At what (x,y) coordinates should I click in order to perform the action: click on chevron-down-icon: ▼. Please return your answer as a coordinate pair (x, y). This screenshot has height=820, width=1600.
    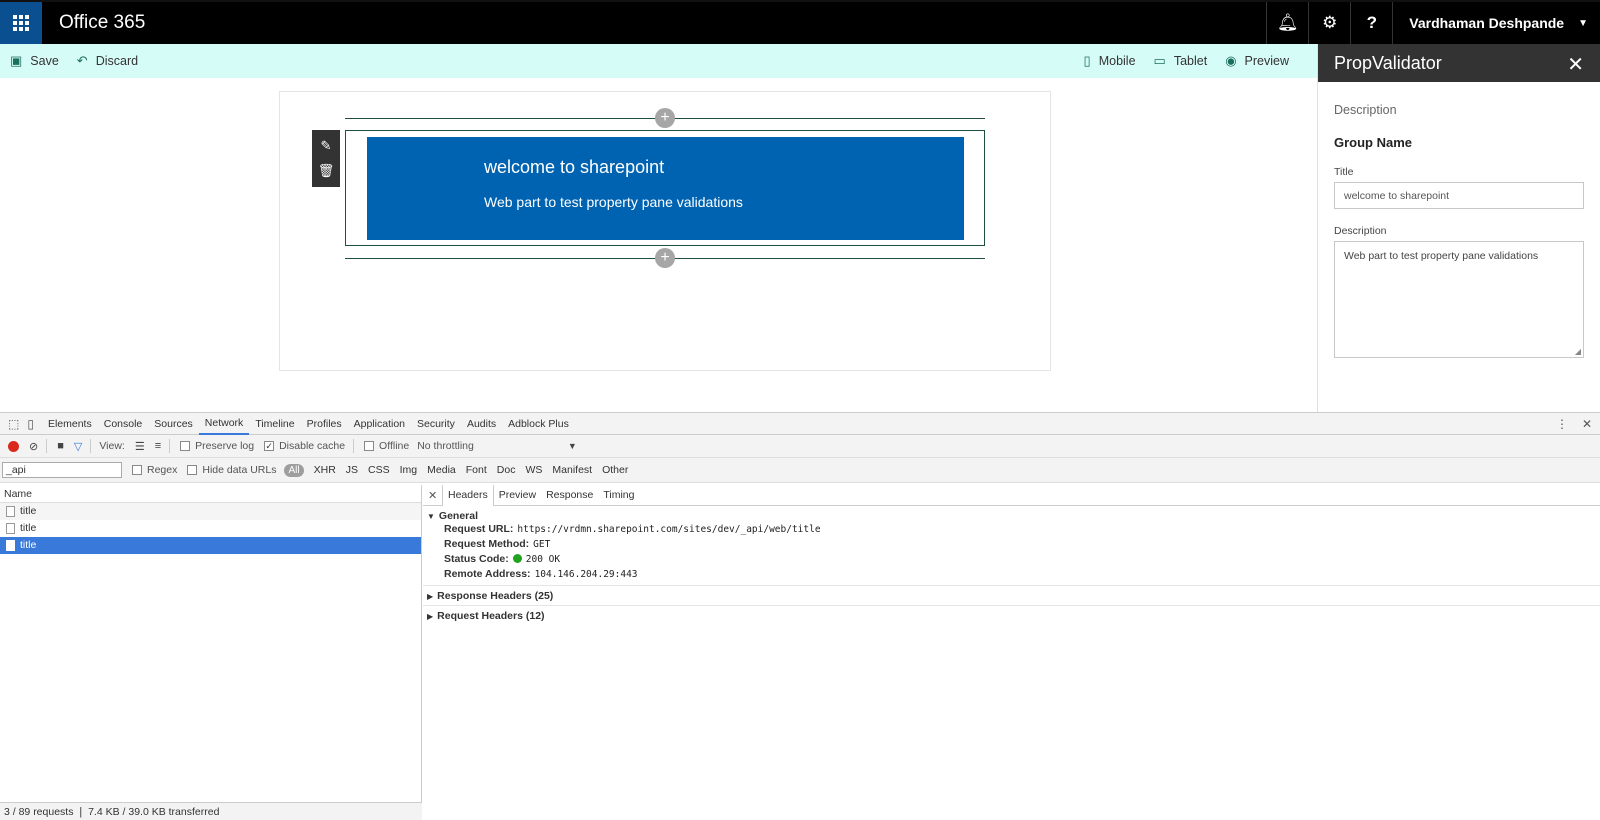
    Looking at the image, I should click on (572, 446).